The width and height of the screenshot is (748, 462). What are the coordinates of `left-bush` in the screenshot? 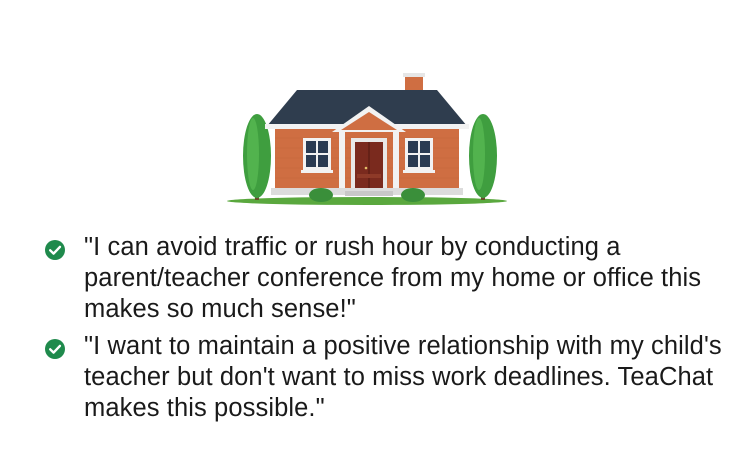 It's located at (321, 195).